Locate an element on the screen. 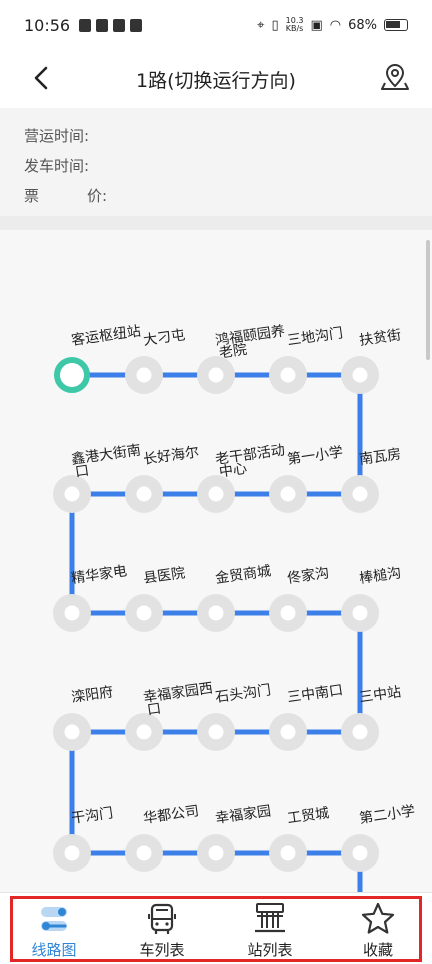 This screenshot has width=432, height=964. stop-node: 第二小学 is located at coordinates (378, 837).